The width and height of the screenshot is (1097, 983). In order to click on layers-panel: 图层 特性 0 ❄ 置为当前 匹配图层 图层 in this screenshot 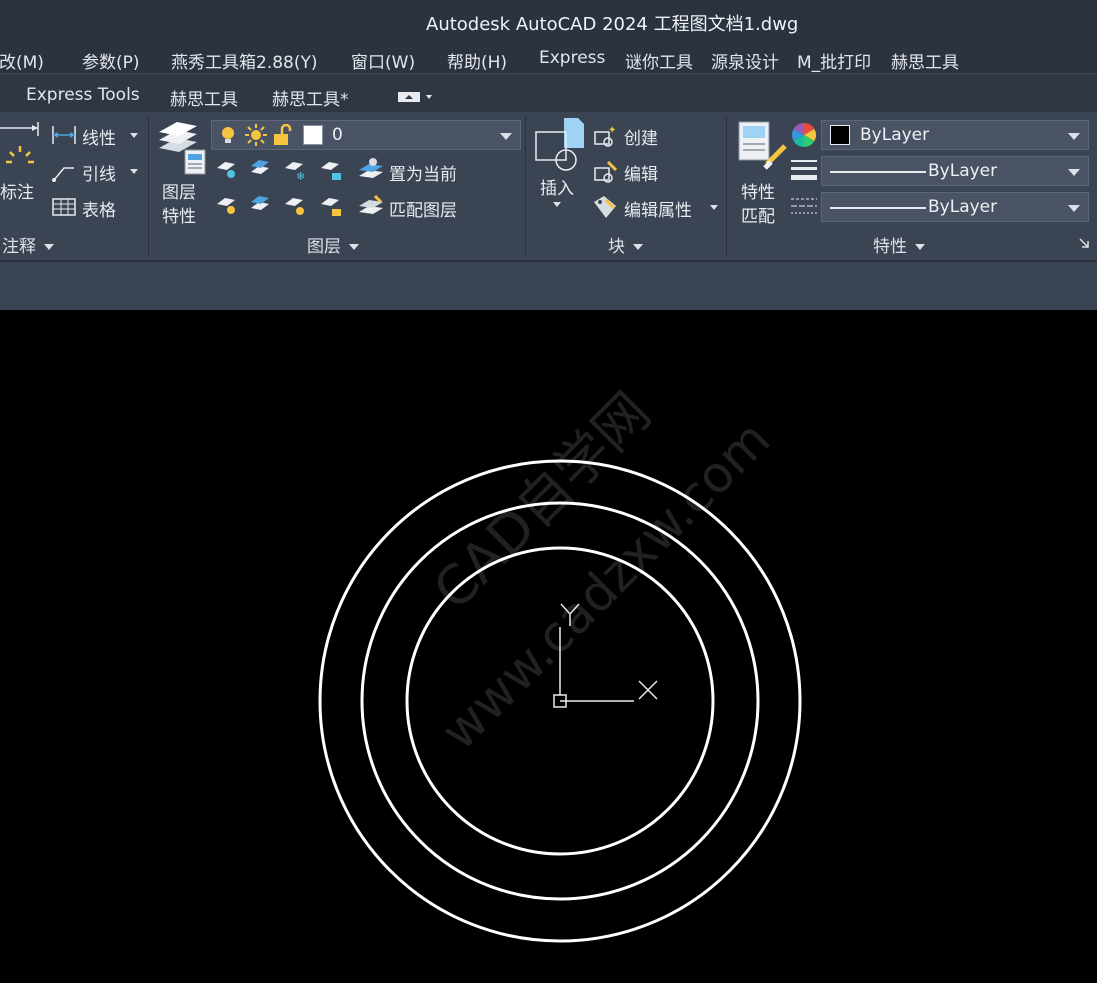, I will do `click(337, 186)`.